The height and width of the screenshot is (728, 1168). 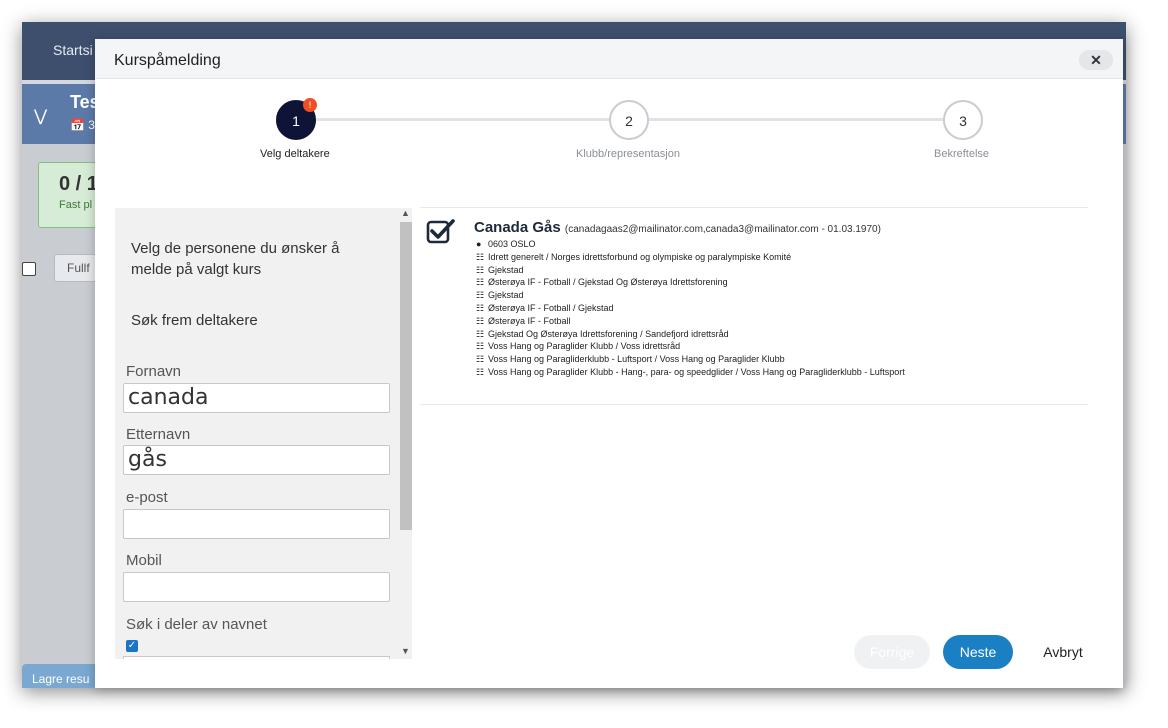 I want to click on scroll-thumb, so click(x=406, y=376).